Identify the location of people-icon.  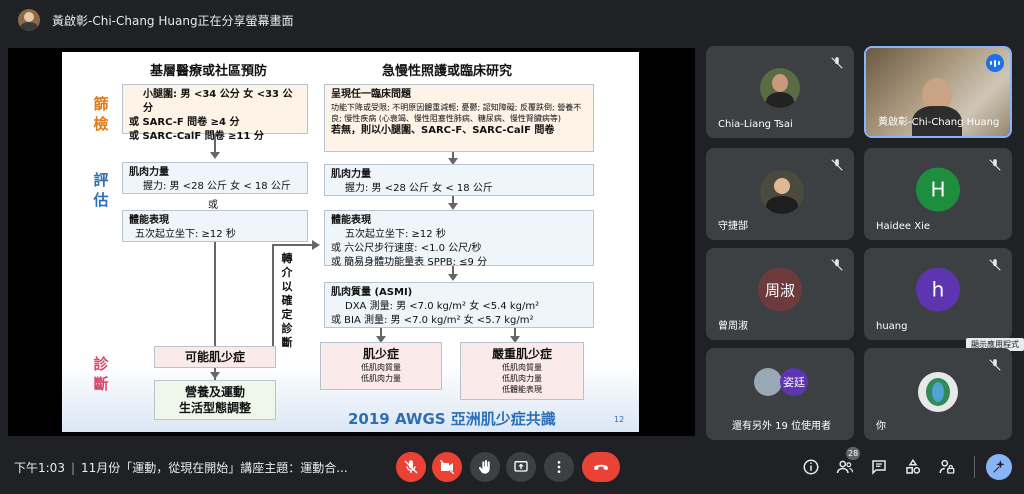
(845, 467).